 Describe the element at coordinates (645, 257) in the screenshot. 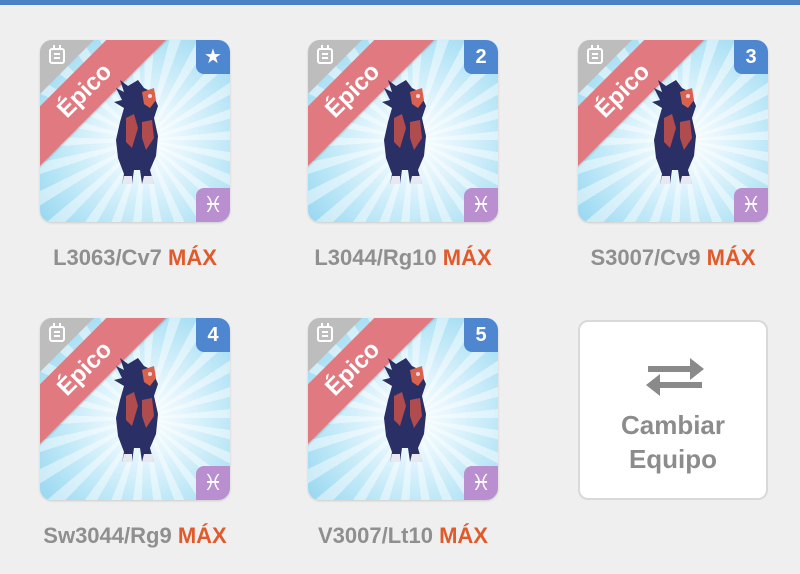

I see `creature-name: S3007/Cv9` at that location.